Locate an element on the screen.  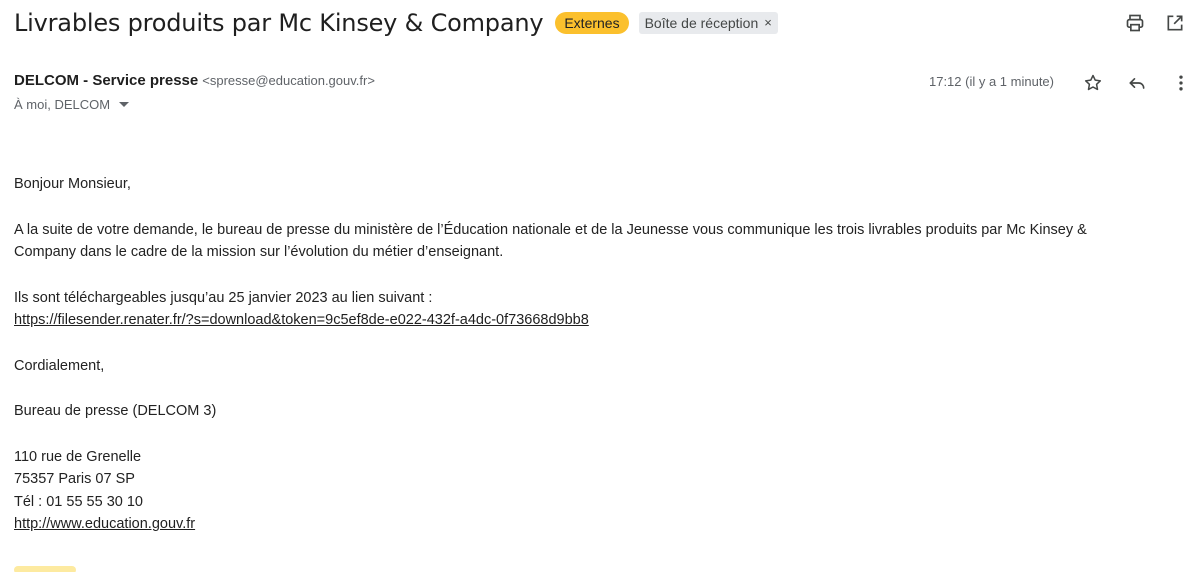
print-icon is located at coordinates (1135, 23).